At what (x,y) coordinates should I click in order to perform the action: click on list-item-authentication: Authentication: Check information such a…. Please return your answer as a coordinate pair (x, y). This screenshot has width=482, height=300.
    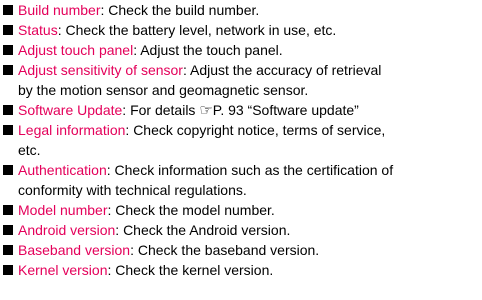
    Looking at the image, I should click on (241, 180).